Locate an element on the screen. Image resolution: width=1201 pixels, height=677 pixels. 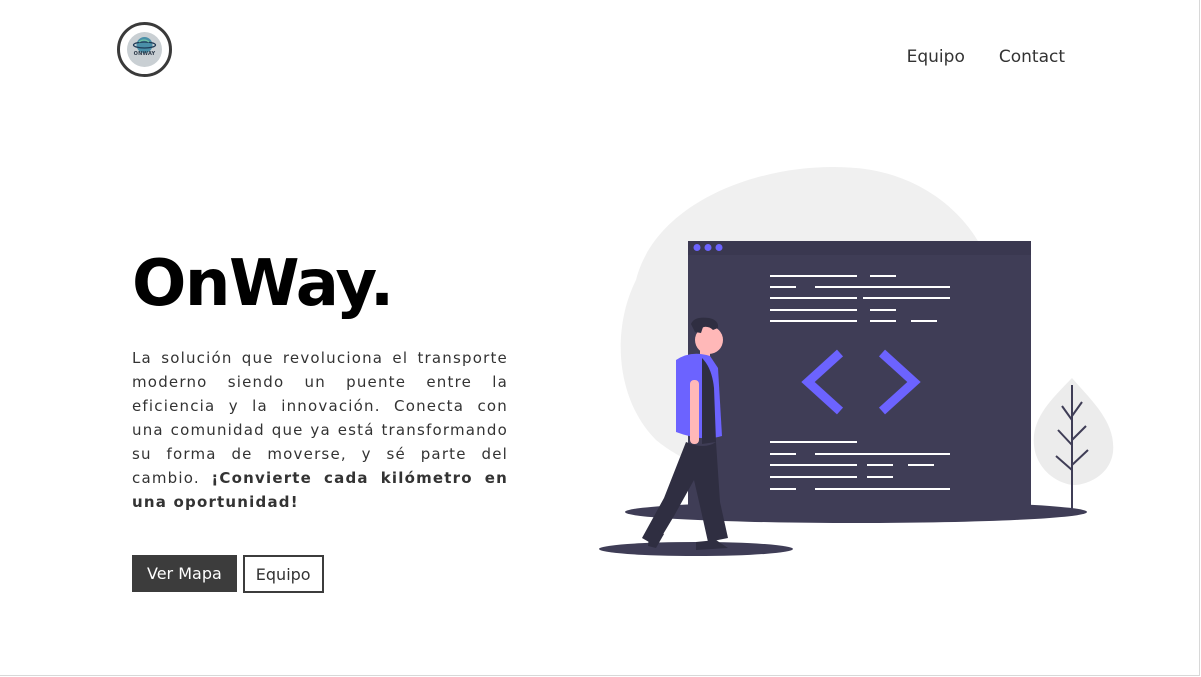
globe-icon is located at coordinates (144, 45).